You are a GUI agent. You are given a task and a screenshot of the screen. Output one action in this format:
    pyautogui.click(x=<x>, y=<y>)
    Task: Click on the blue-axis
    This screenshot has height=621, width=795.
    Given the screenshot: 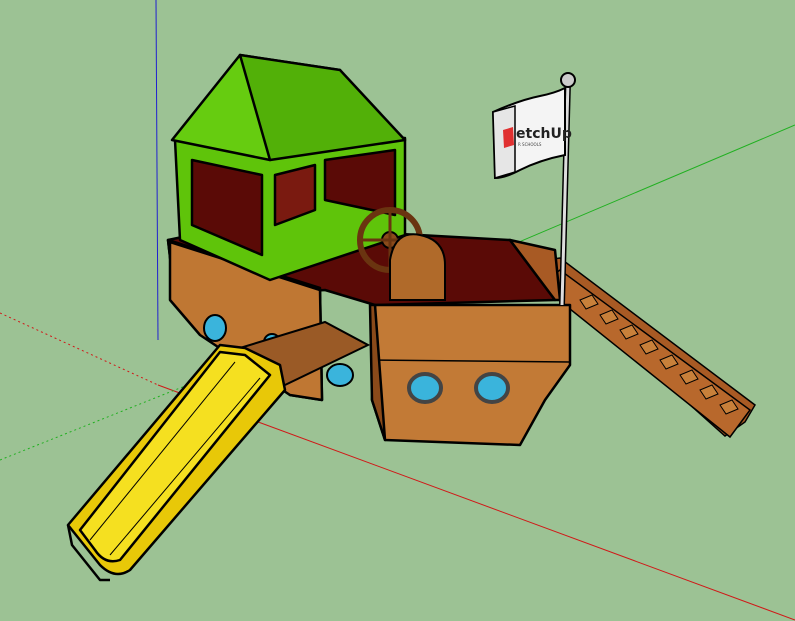 What is the action you would take?
    pyautogui.click(x=157, y=170)
    